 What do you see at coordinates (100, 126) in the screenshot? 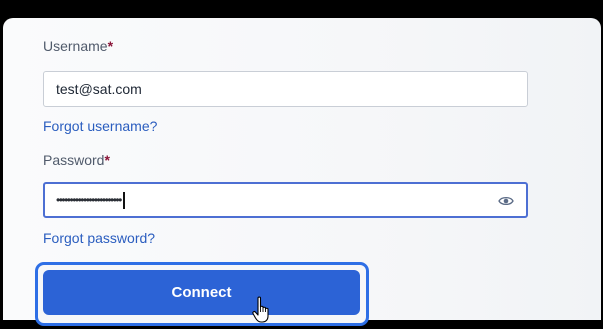
I see `forgot-username-link: Forgot username?` at bounding box center [100, 126].